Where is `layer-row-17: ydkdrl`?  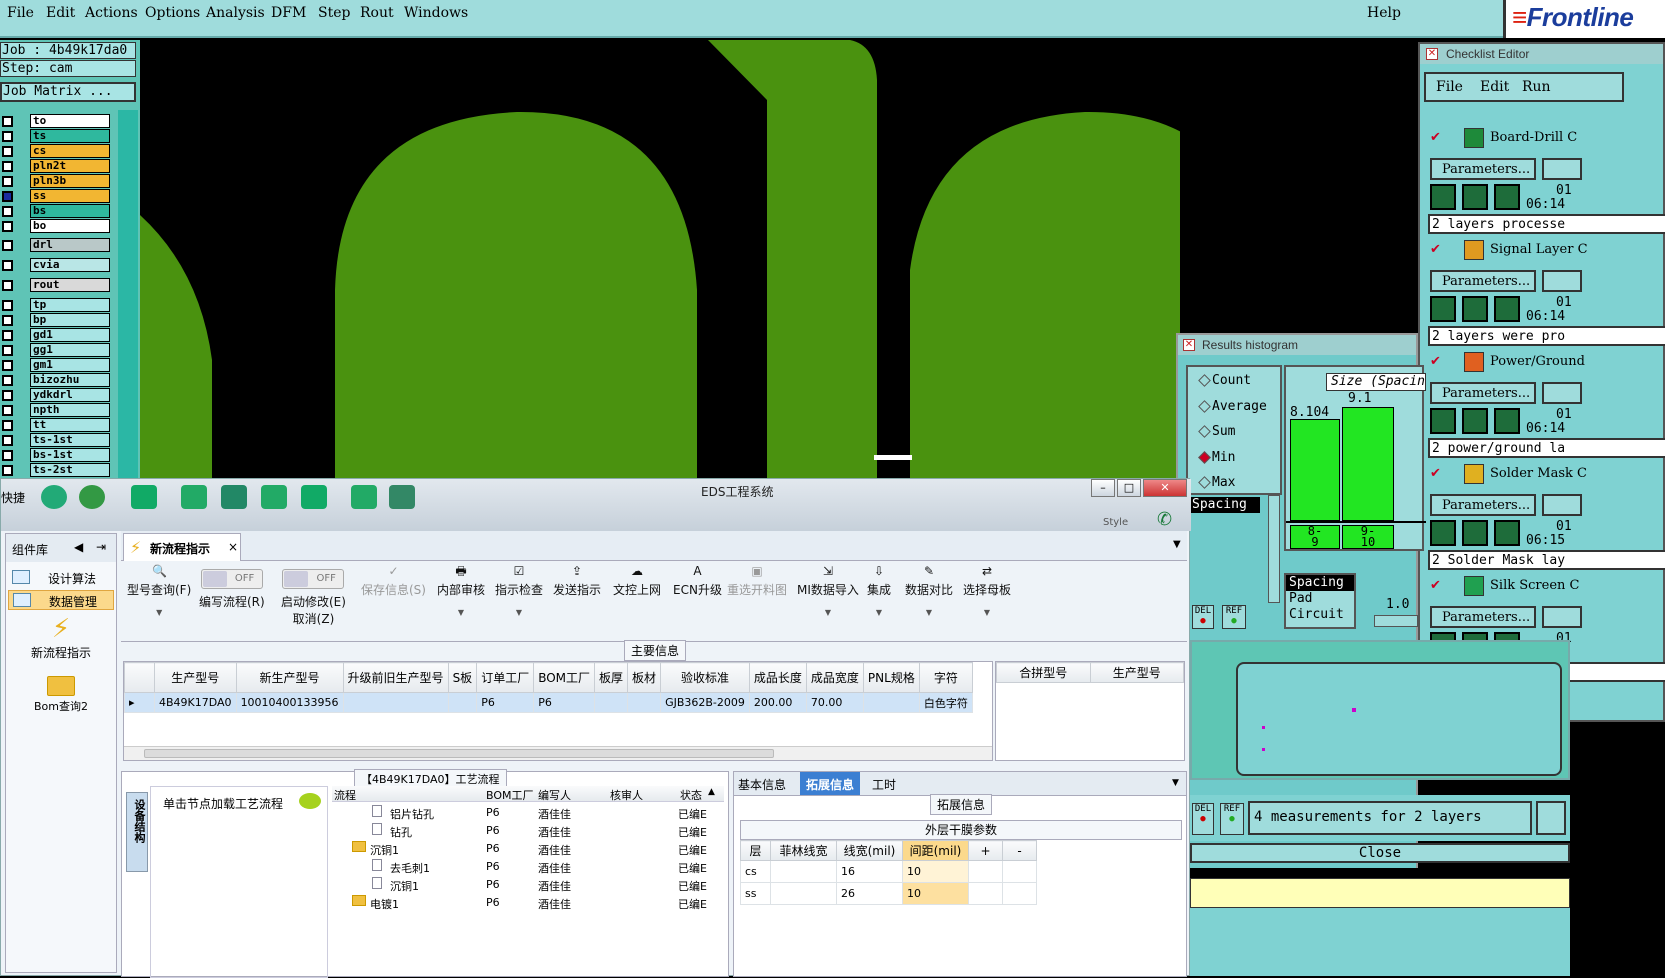 layer-row-17: ydkdrl is located at coordinates (58, 395).